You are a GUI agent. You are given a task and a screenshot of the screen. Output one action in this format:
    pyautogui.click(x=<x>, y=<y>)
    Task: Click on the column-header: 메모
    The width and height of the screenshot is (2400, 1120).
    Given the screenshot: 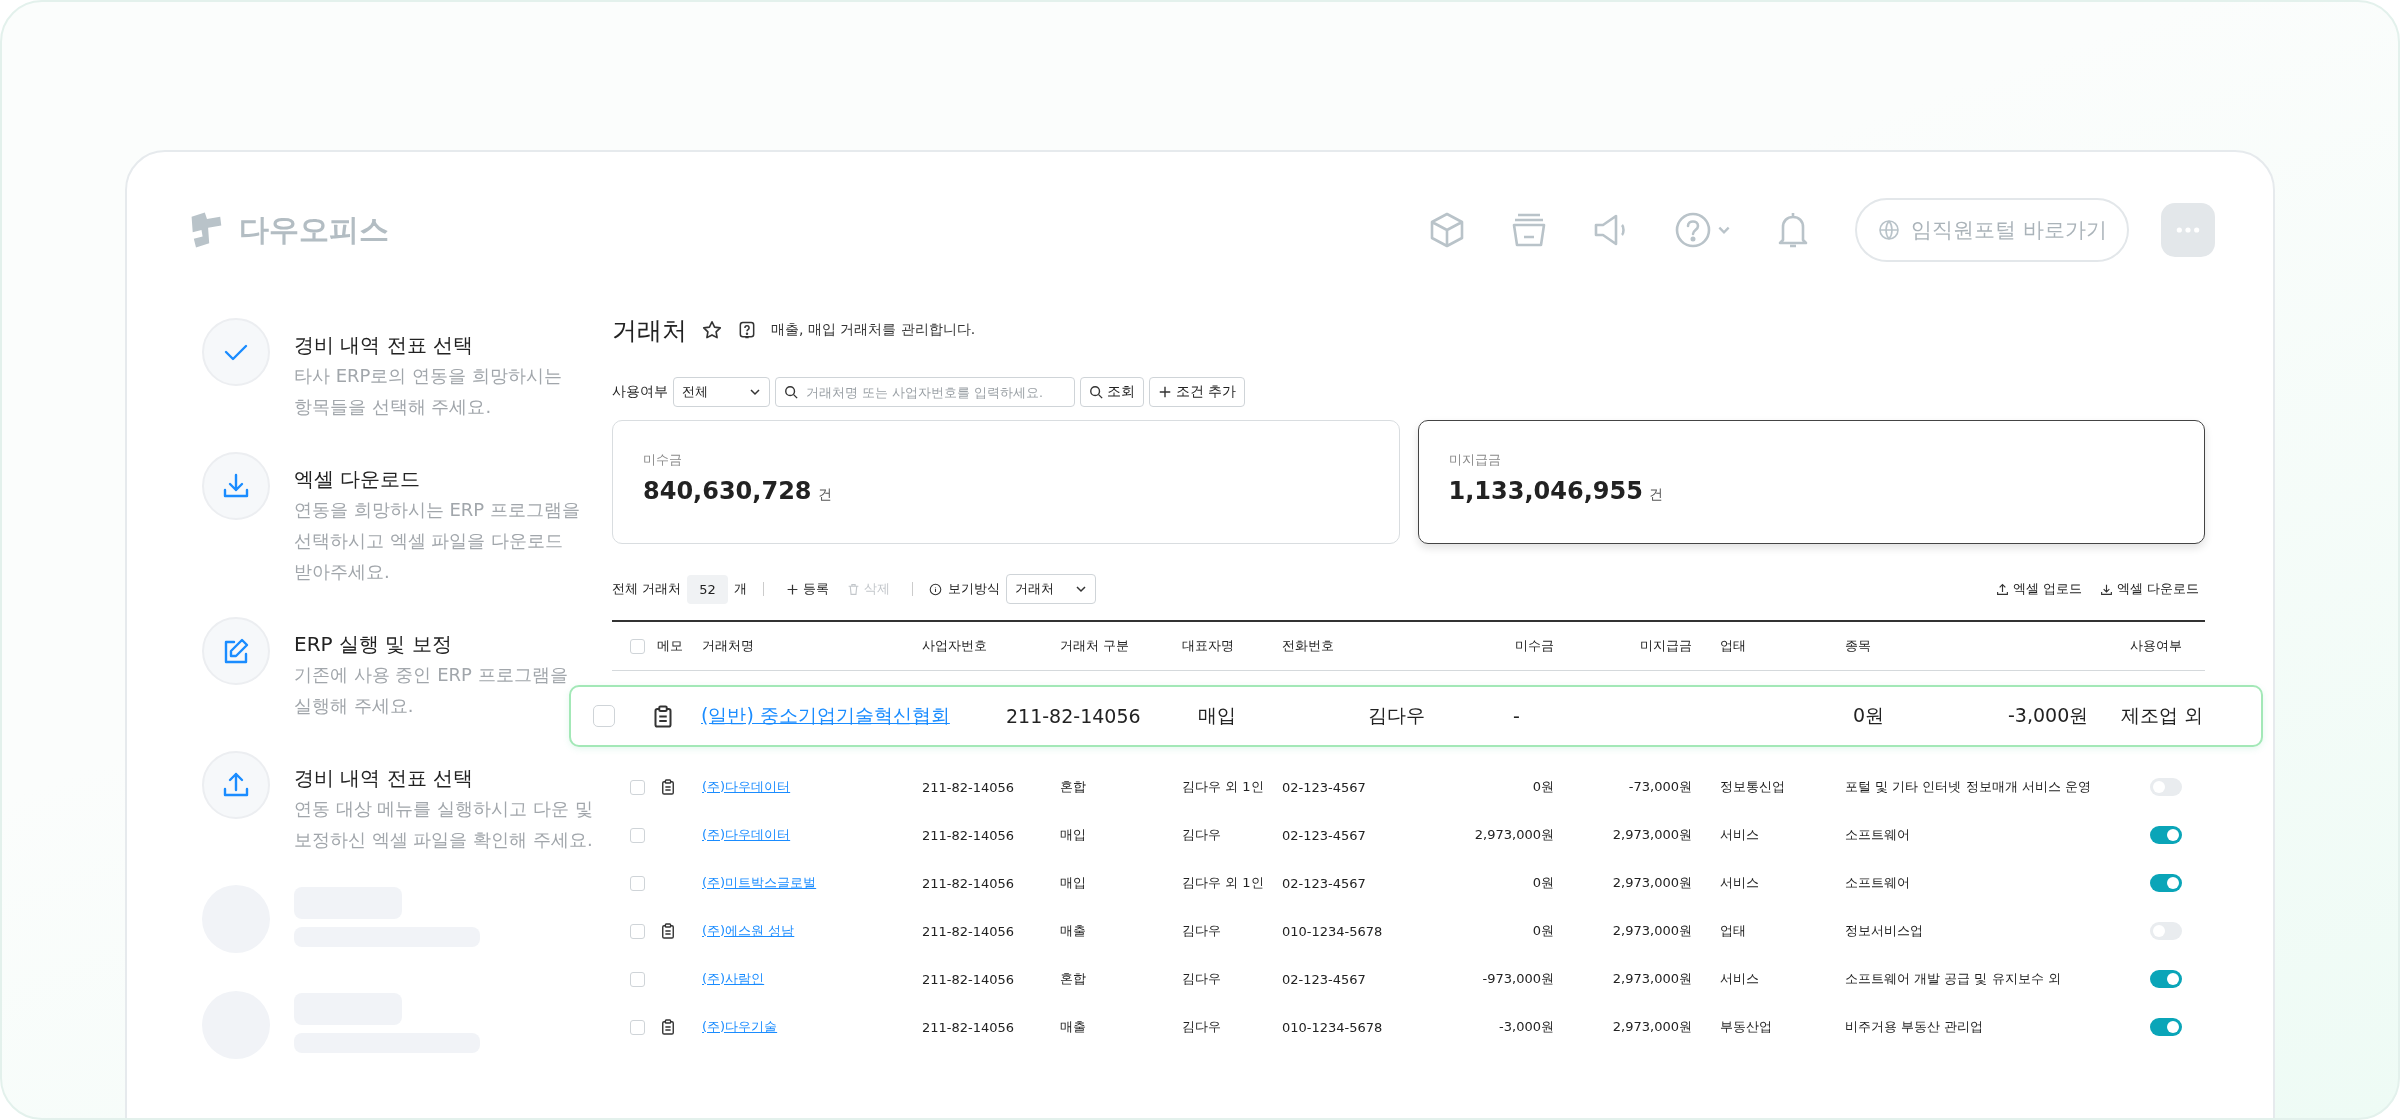 What is the action you would take?
    pyautogui.click(x=670, y=646)
    